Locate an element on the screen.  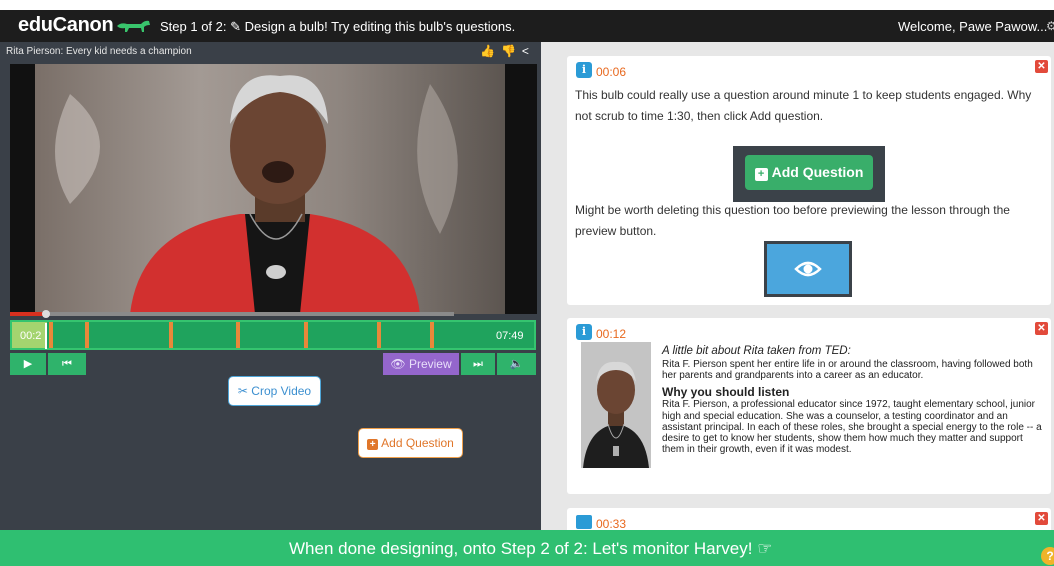
add-question-large-label: Add Question is located at coordinates (817, 172).